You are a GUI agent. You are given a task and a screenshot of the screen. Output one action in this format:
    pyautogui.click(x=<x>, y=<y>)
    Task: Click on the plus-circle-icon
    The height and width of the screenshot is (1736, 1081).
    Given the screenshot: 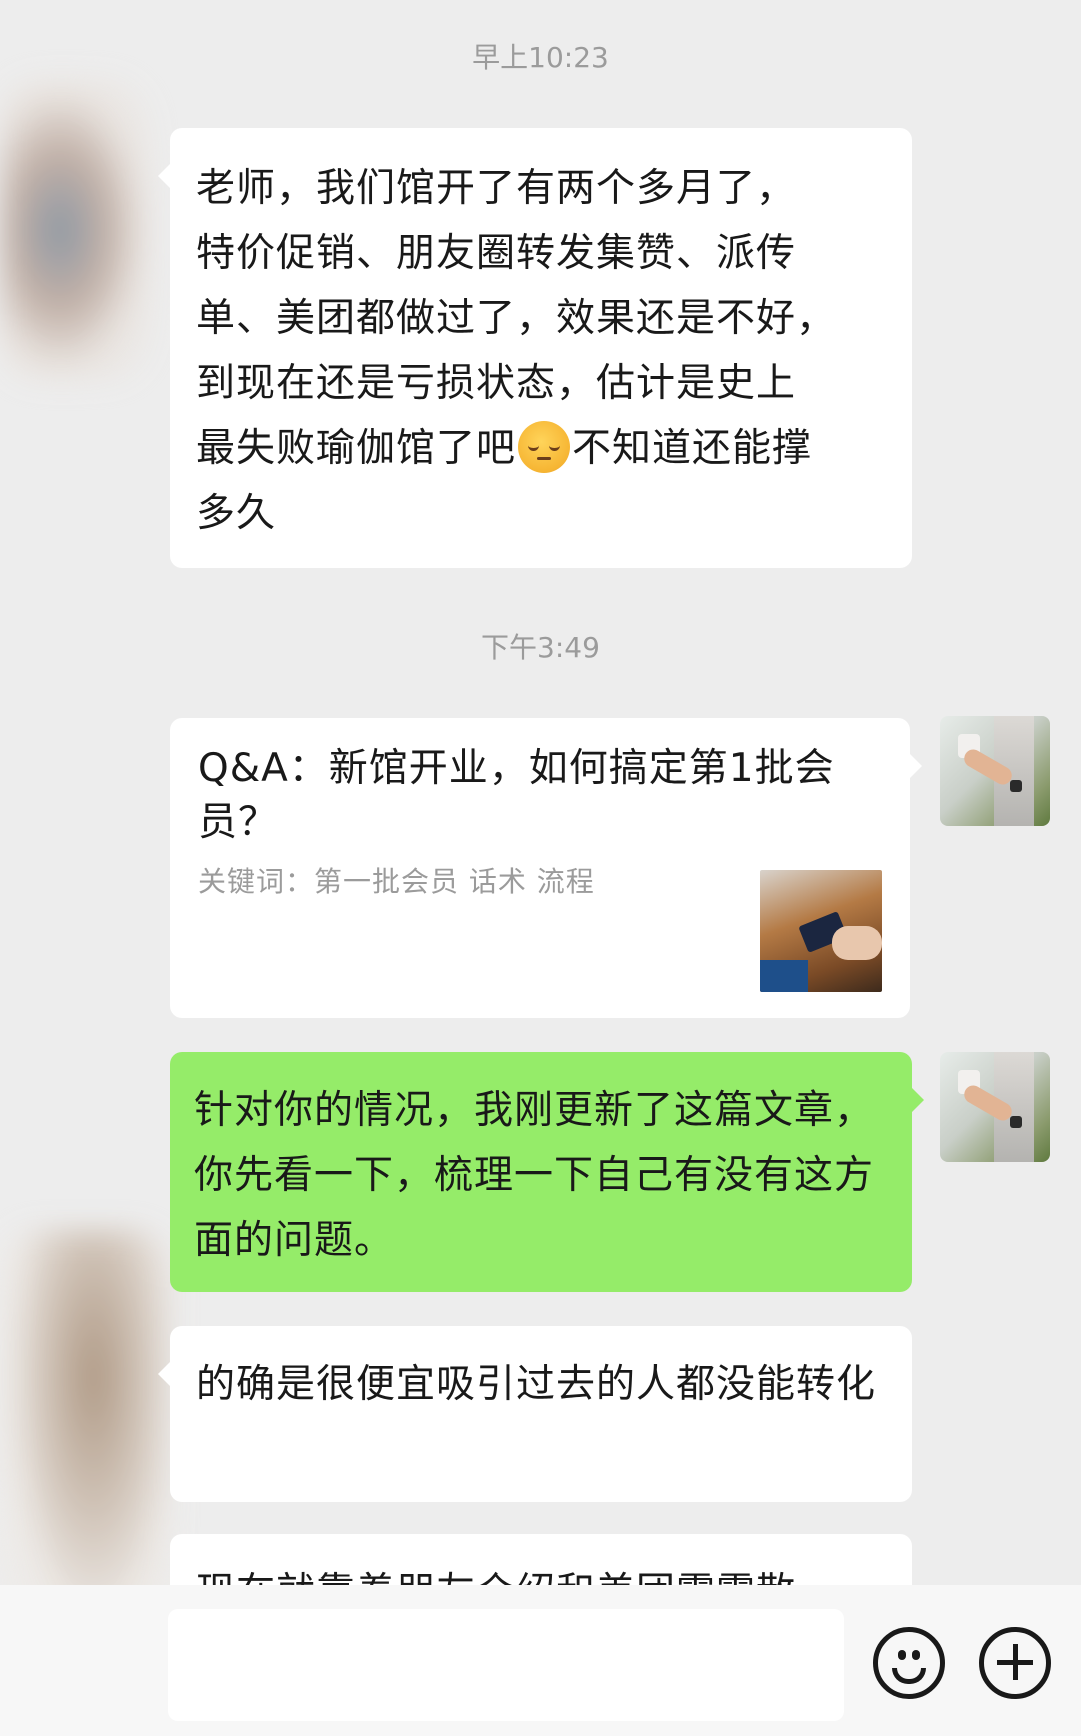 What is the action you would take?
    pyautogui.click(x=1015, y=1663)
    